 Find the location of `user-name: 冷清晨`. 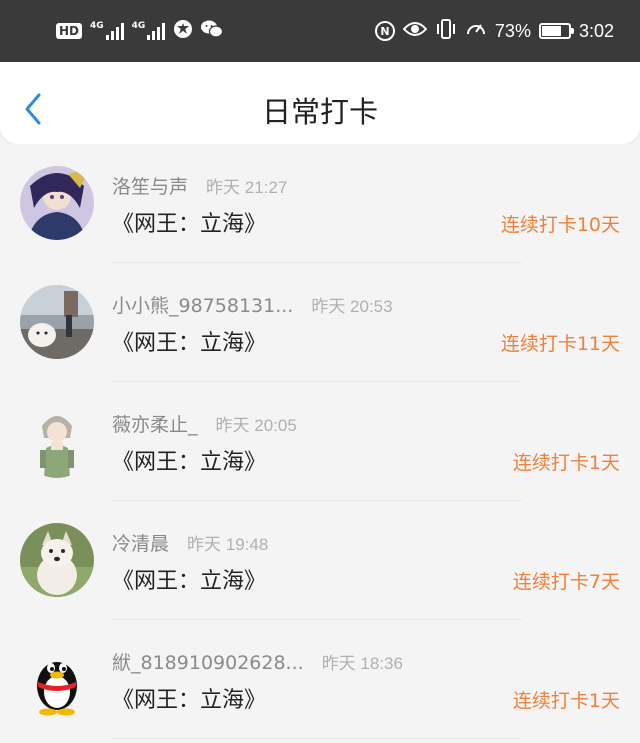

user-name: 冷清晨 is located at coordinates (140, 542).